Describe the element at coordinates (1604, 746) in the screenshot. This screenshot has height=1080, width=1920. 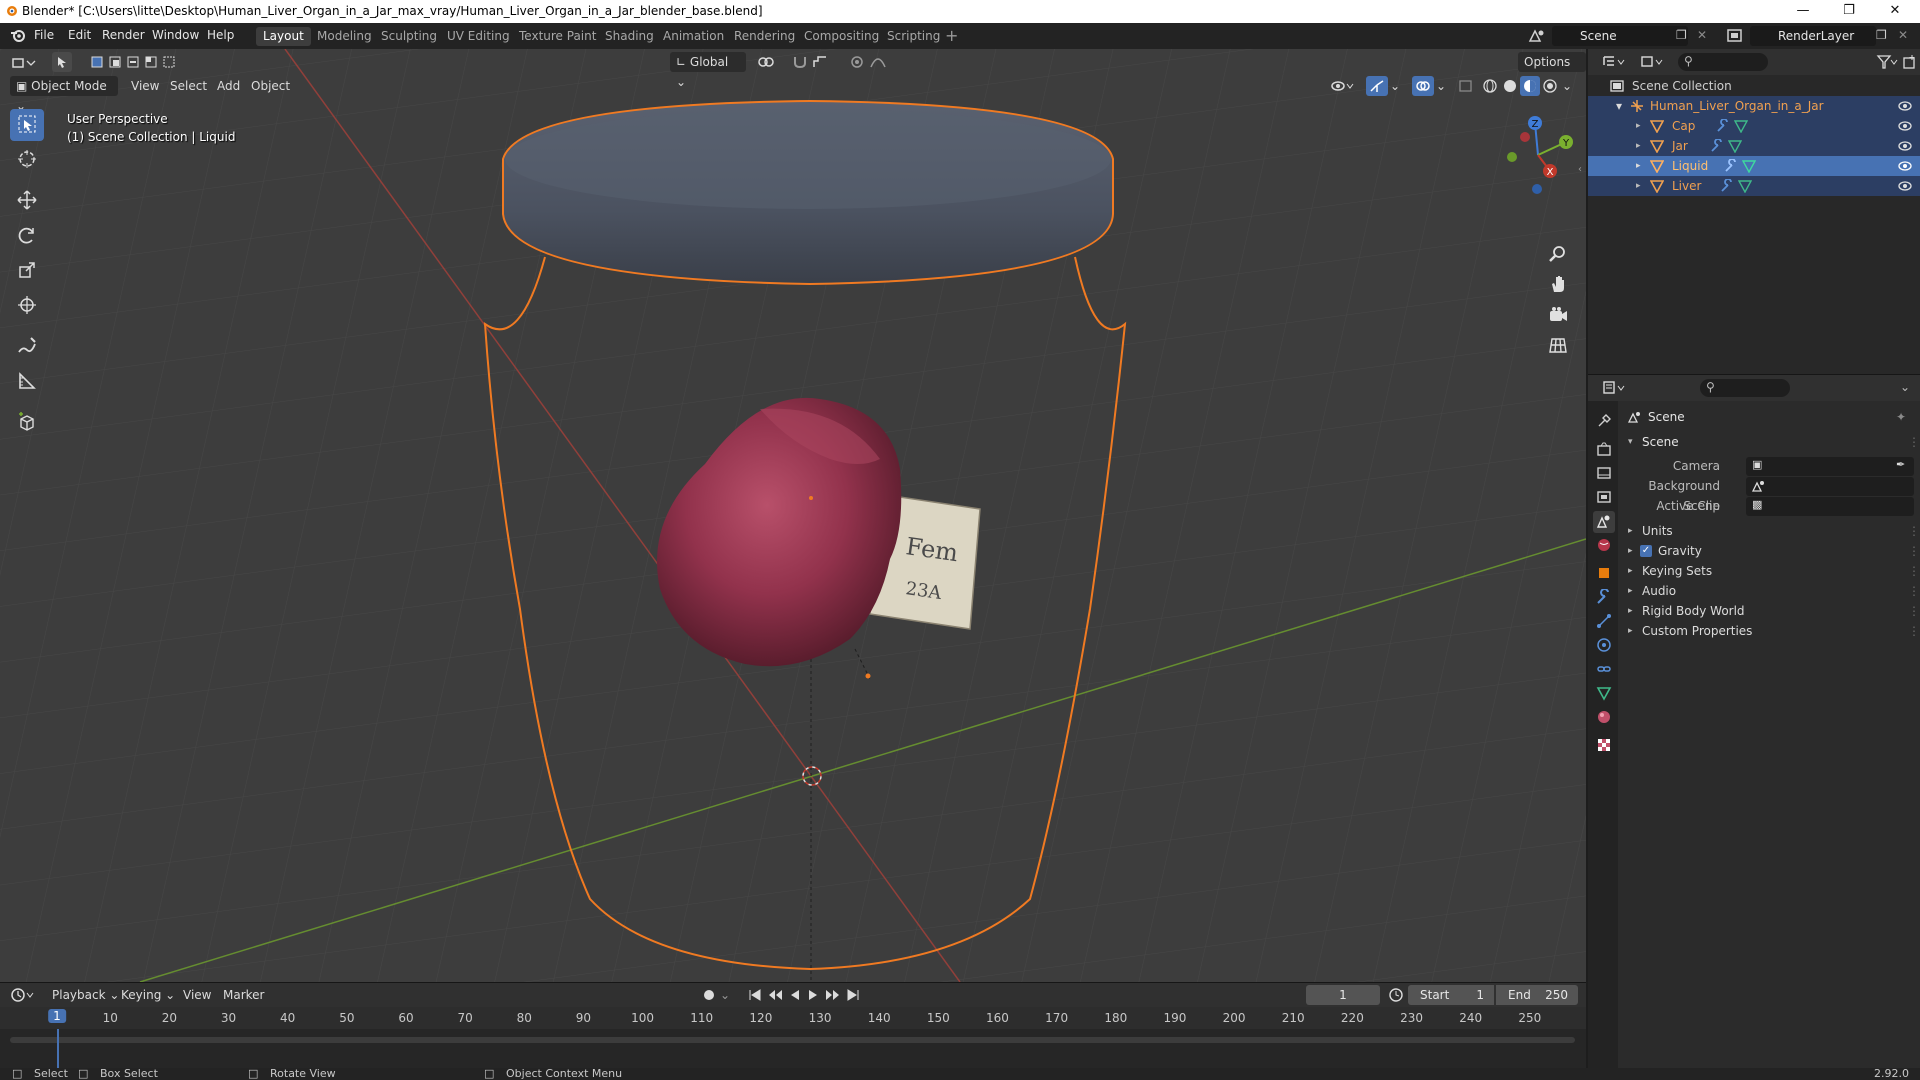
I see `tab-texture` at that location.